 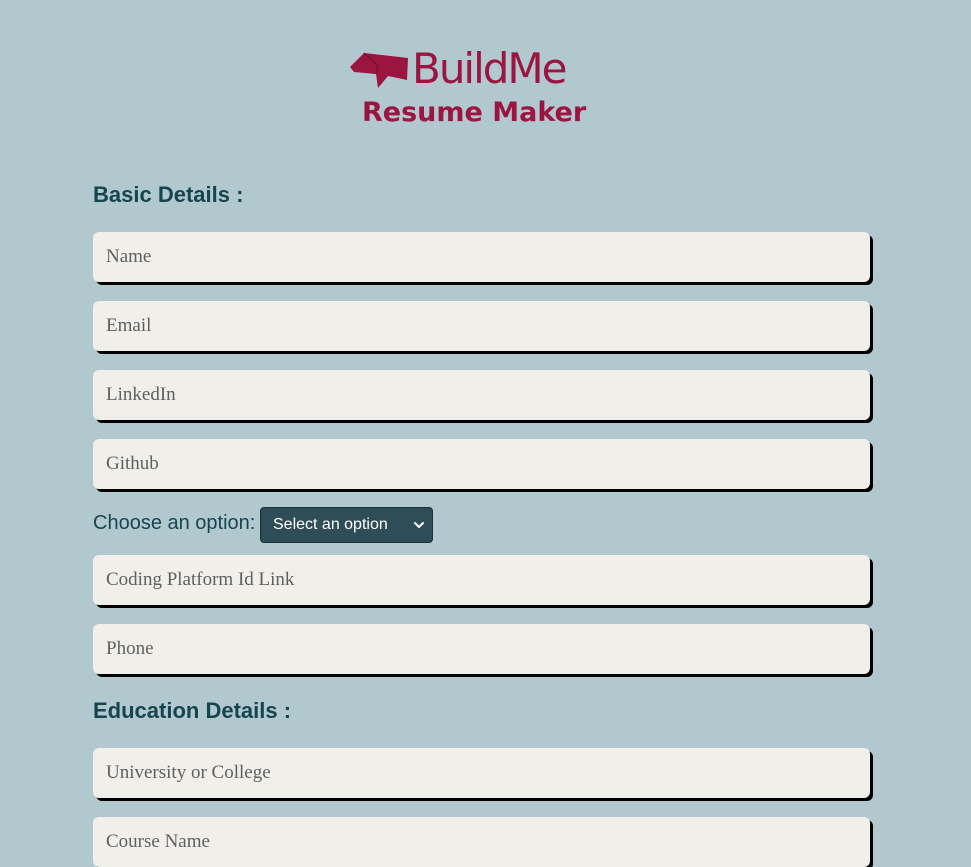 I want to click on linkedin-field, so click(x=481, y=395).